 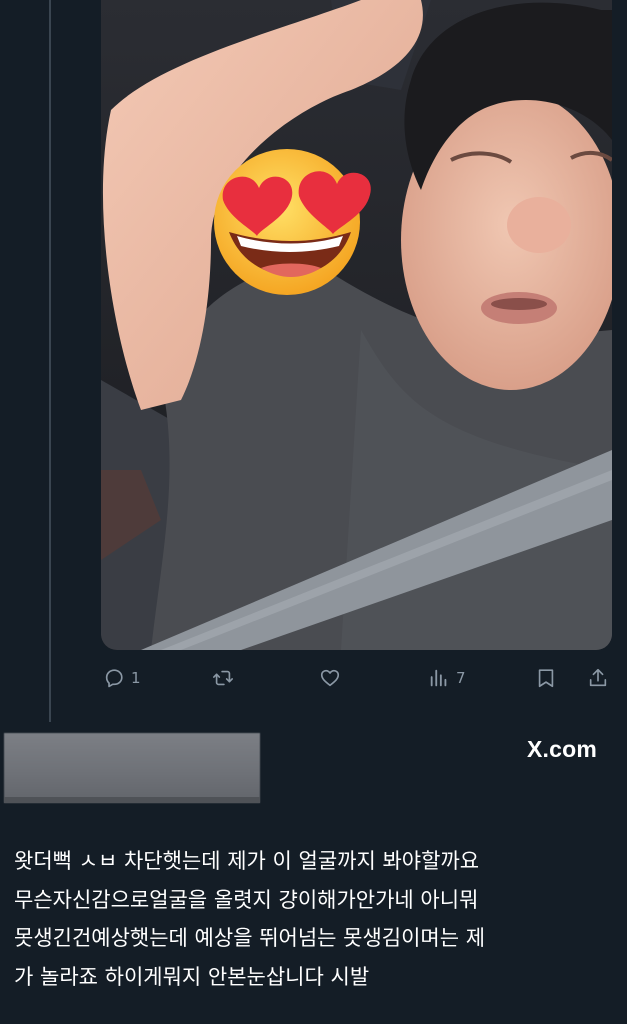 I want to click on redacted-block-edge, so click(x=132, y=800).